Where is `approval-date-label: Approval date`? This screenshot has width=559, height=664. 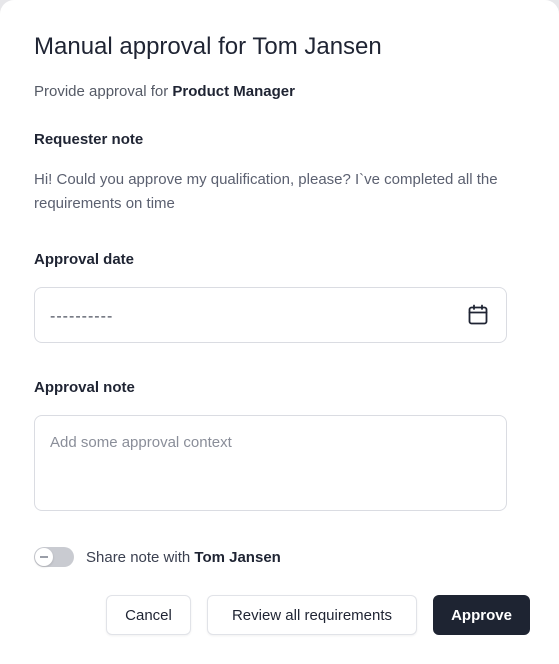 approval-date-label: Approval date is located at coordinates (84, 259).